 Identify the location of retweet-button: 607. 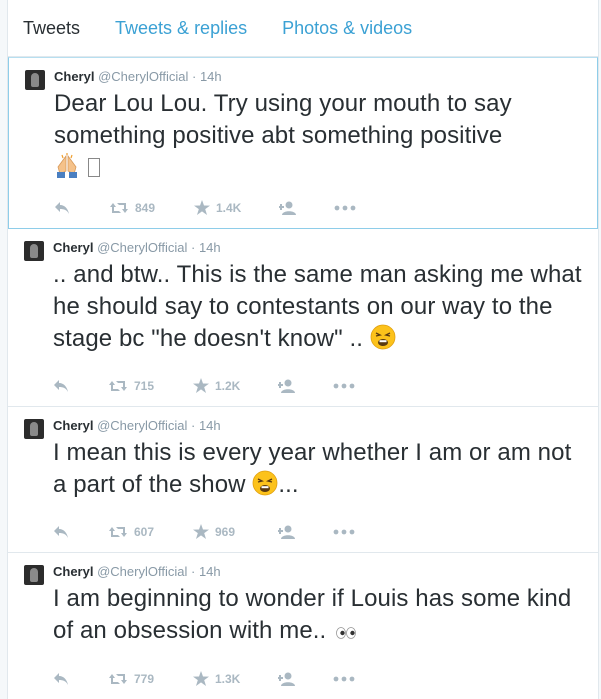
(150, 532).